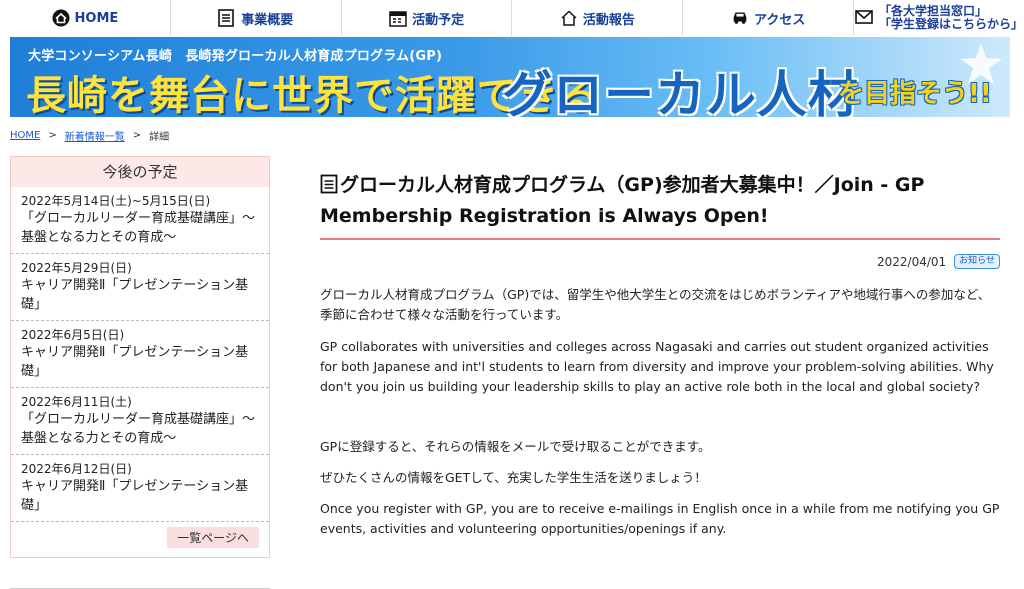 The image size is (1024, 589). Describe the element at coordinates (981, 63) in the screenshot. I see `star-icon` at that location.